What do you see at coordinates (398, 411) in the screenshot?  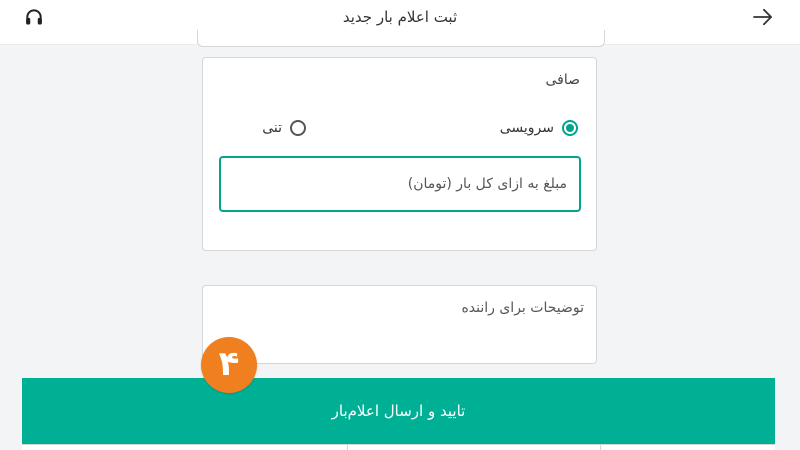 I see `submit-button: تایید و ارسال اعلام‌بار` at bounding box center [398, 411].